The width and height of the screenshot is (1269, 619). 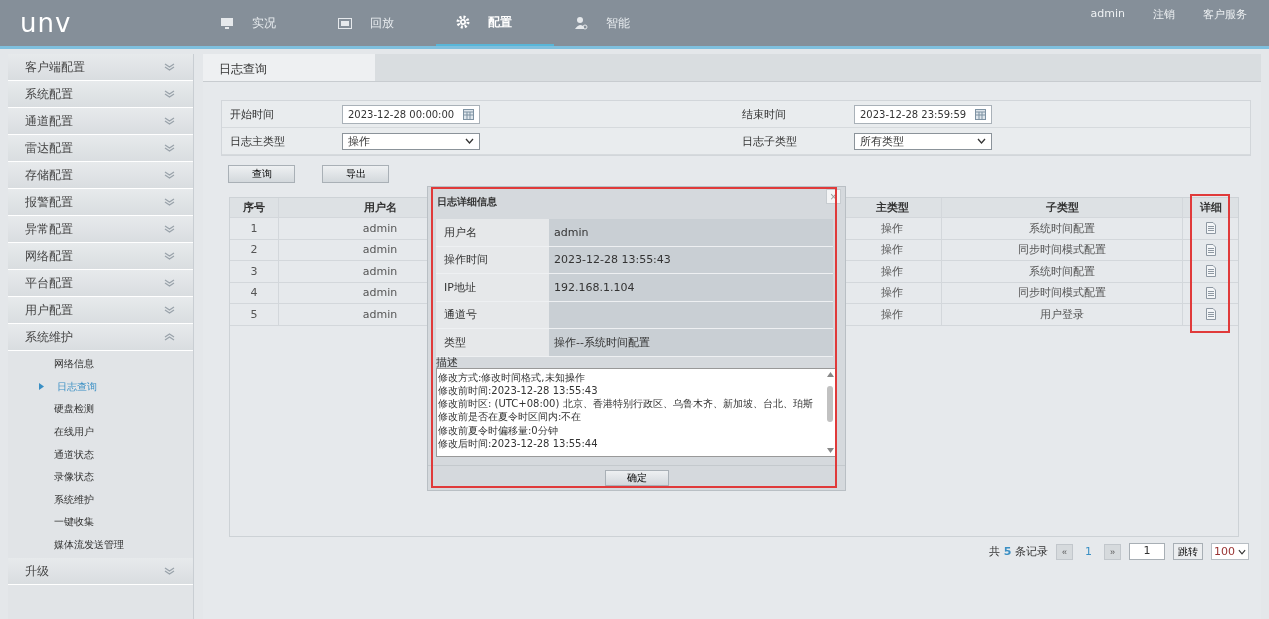 What do you see at coordinates (1107, 14) in the screenshot?
I see `user-name: admin` at bounding box center [1107, 14].